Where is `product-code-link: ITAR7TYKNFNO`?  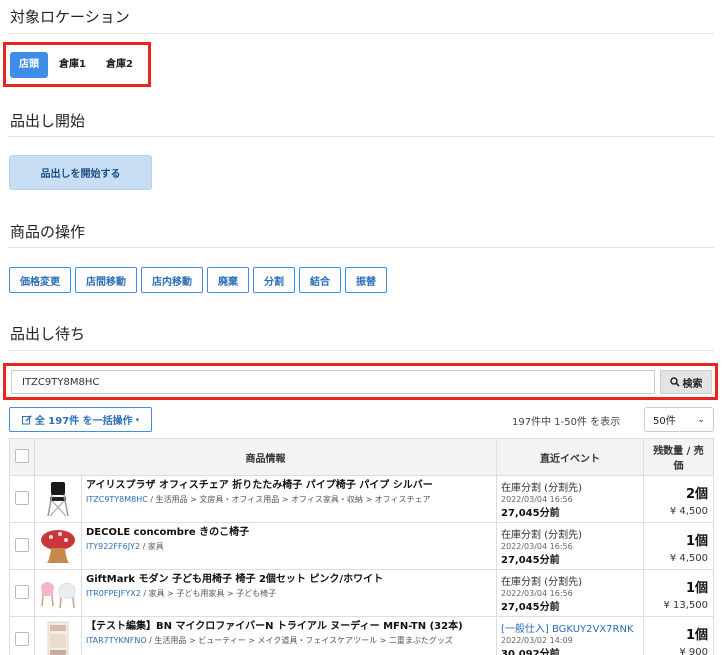
product-code-link: ITAR7TYKNFNO is located at coordinates (116, 640).